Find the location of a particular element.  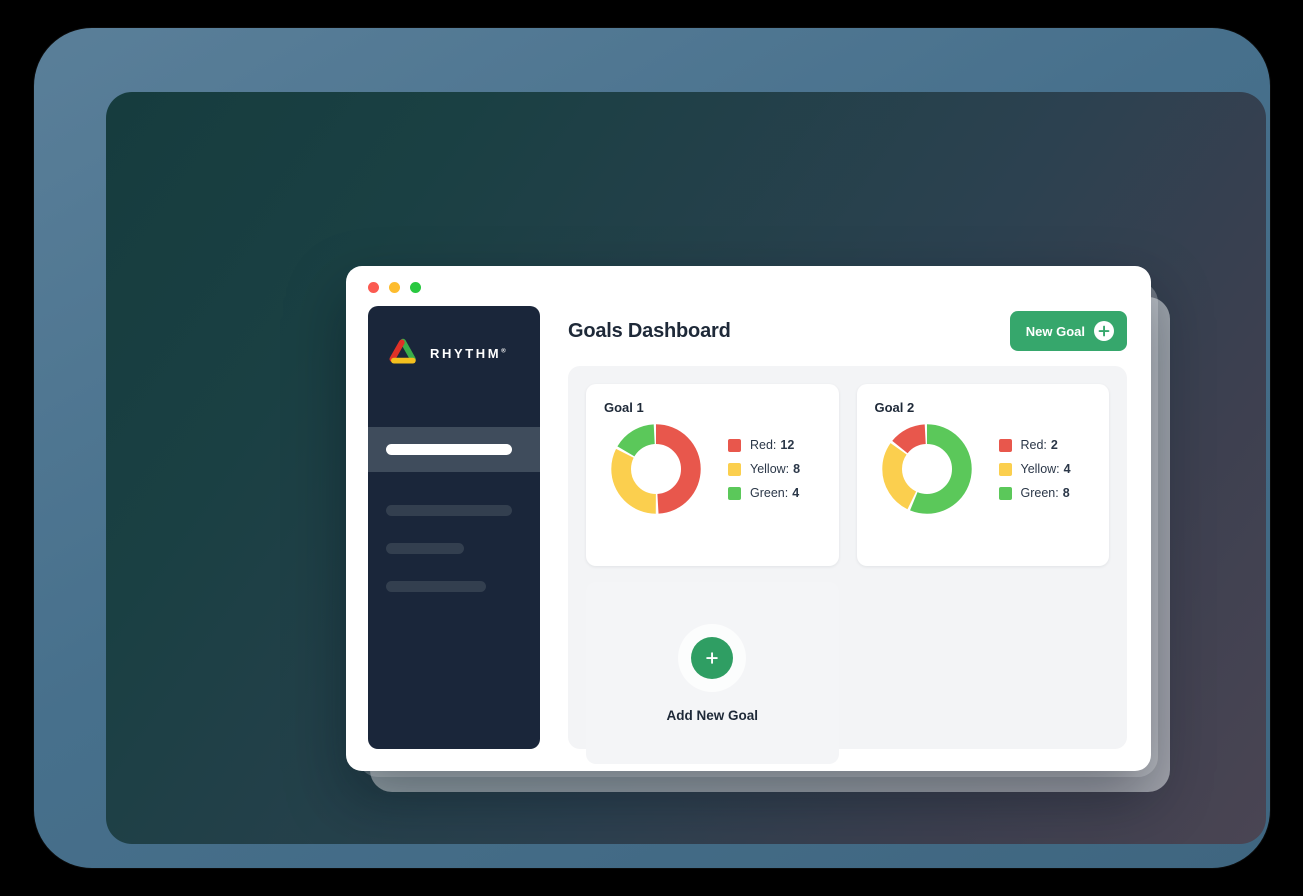

plus-icon is located at coordinates (712, 657).